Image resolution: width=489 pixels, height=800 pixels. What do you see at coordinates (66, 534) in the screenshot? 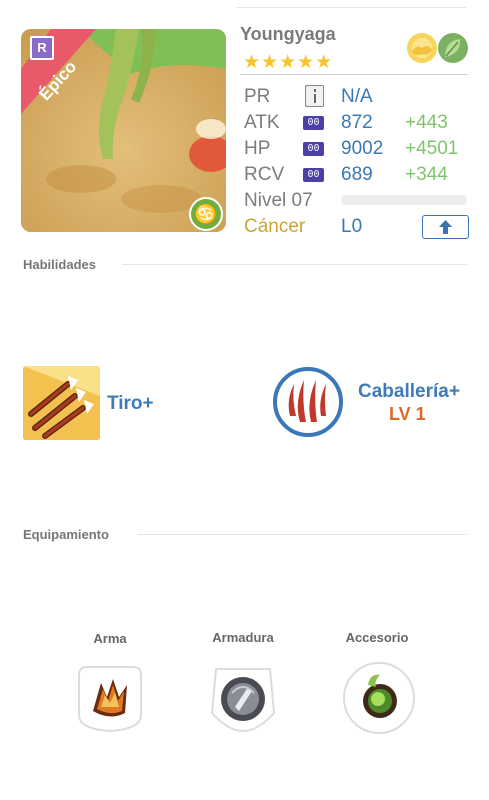
I see `equipment-section-title: Equipamiento` at bounding box center [66, 534].